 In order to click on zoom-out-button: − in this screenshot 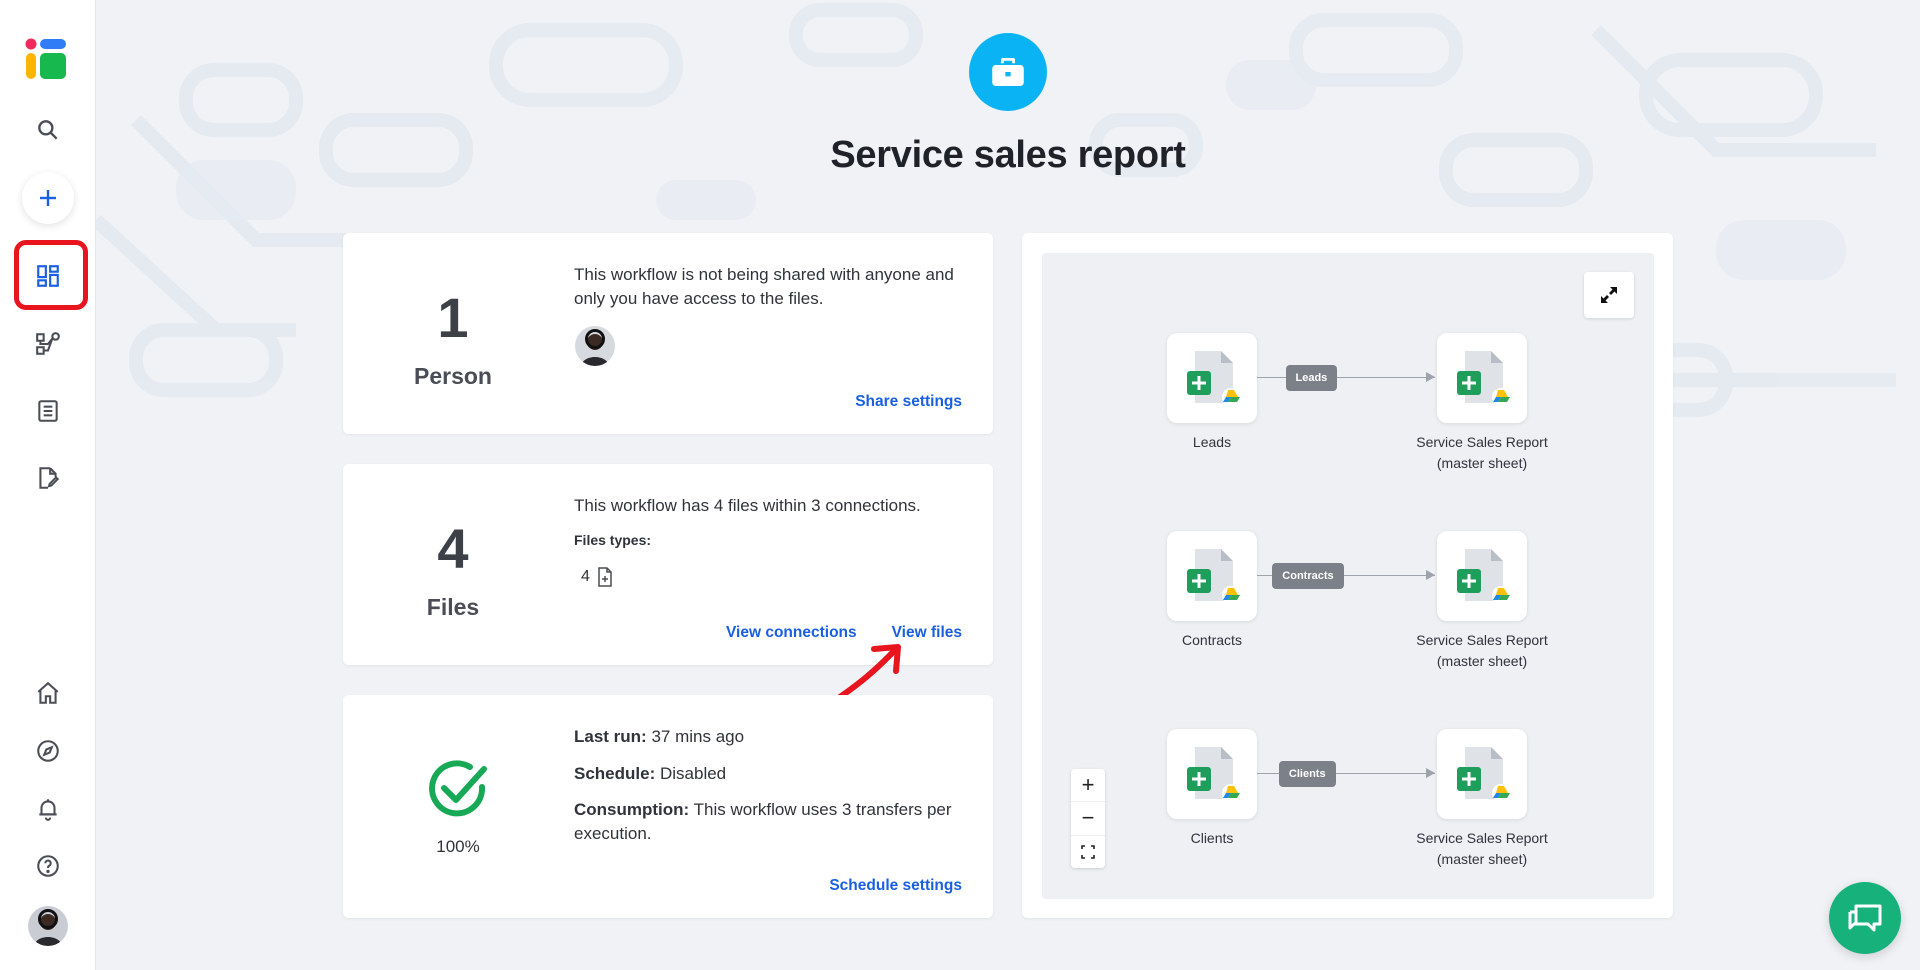, I will do `click(1088, 819)`.